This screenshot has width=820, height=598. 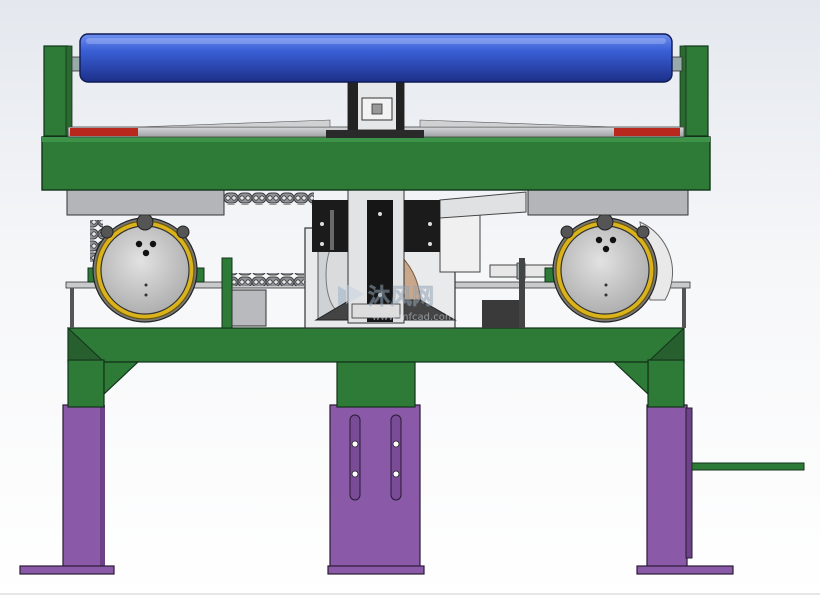 What do you see at coordinates (748, 466) in the screenshot?
I see `side-handle` at bounding box center [748, 466].